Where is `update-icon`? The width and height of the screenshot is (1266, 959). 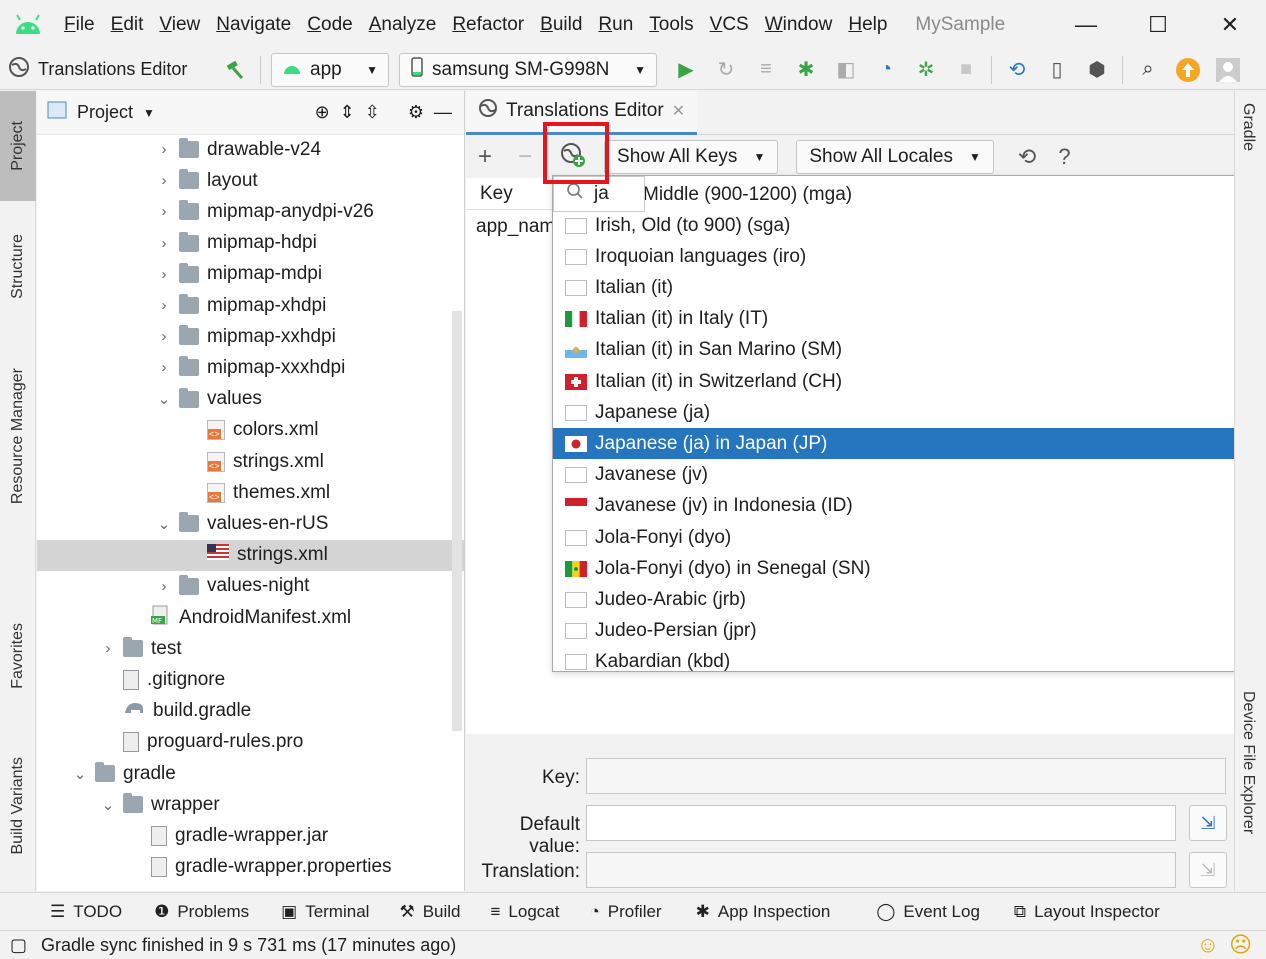 update-icon is located at coordinates (1188, 70).